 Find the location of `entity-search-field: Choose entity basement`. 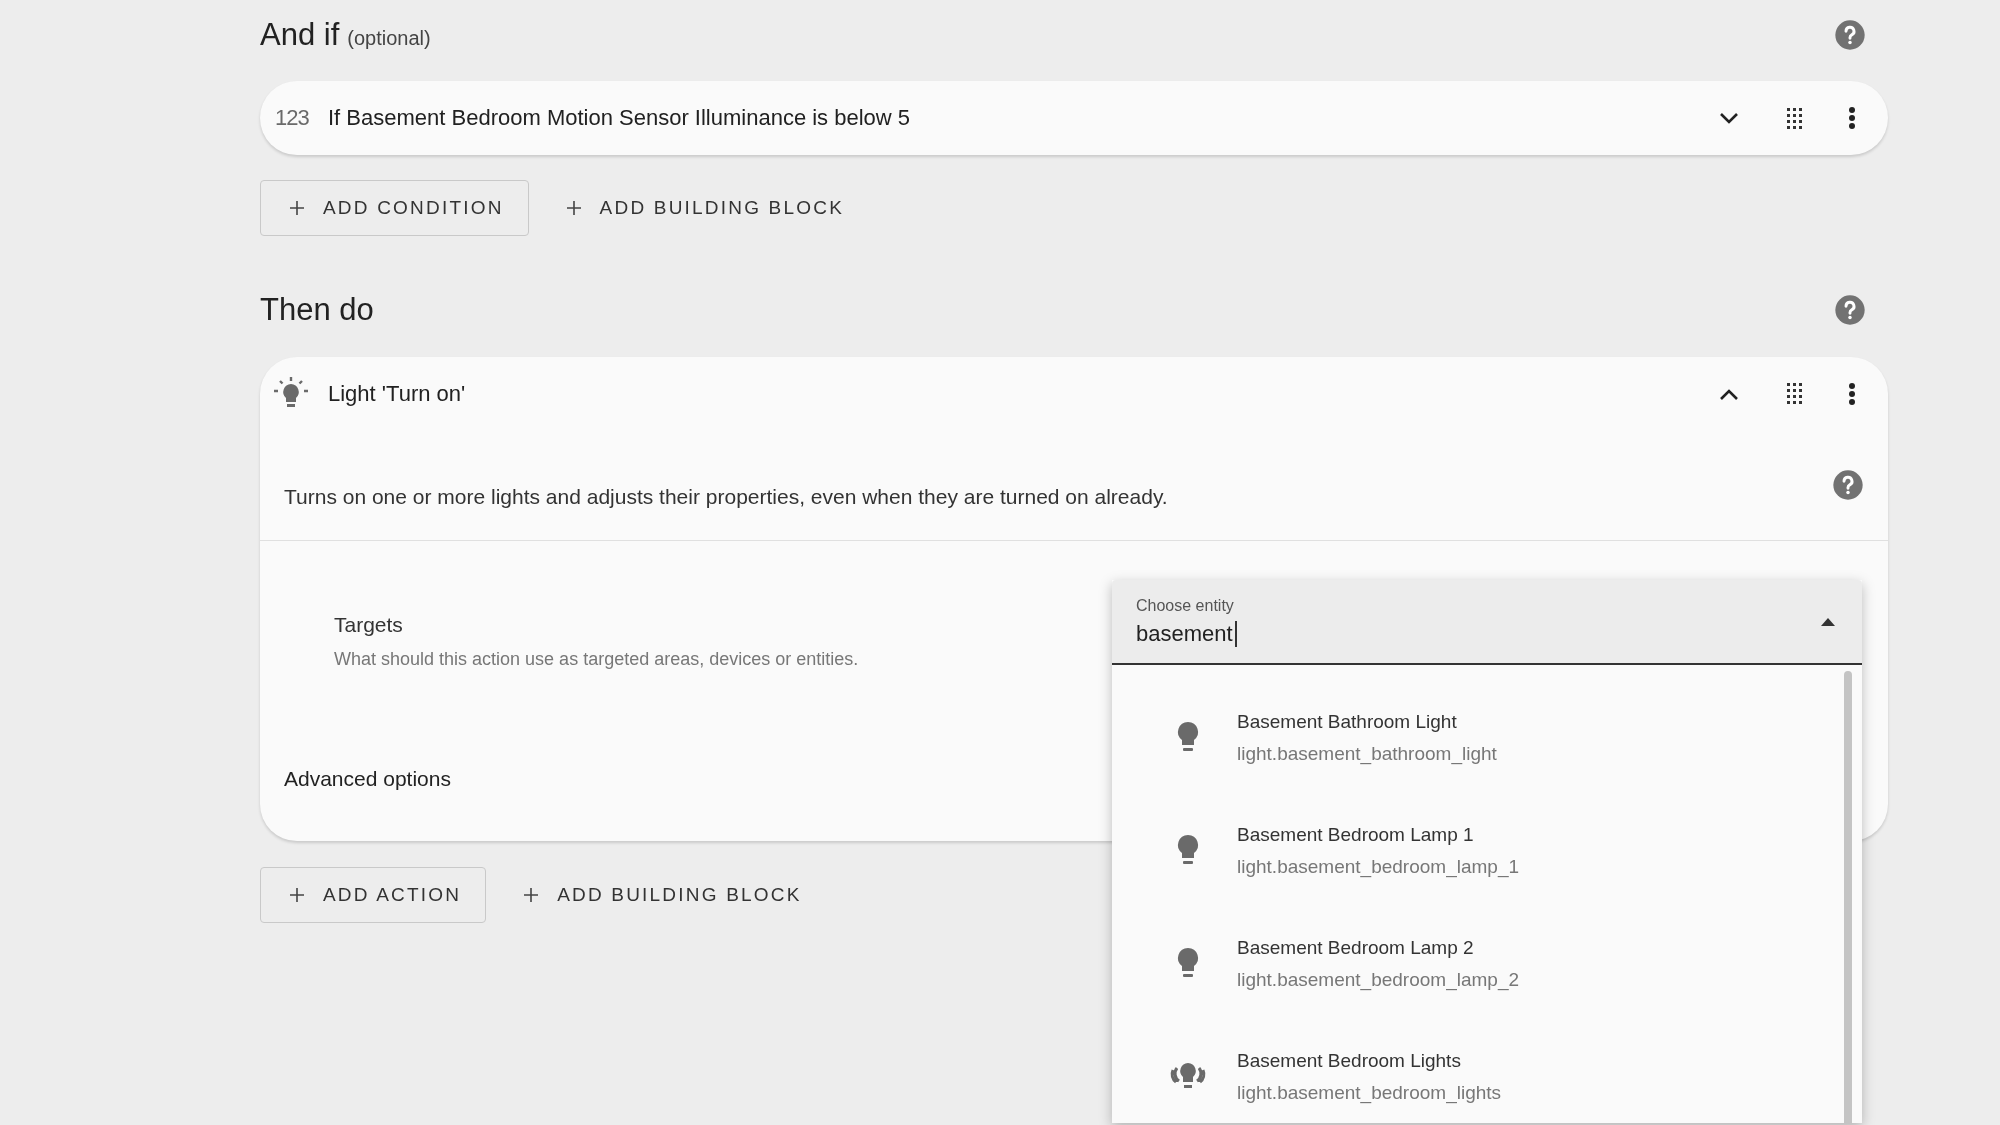

entity-search-field: Choose entity basement is located at coordinates (1487, 622).